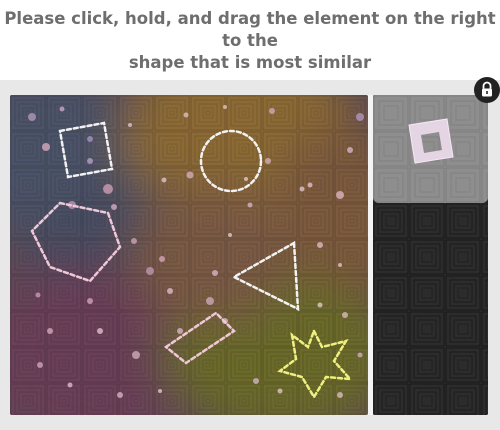  What do you see at coordinates (250, 62) in the screenshot?
I see `instruction-line-2: shape that is most similar` at bounding box center [250, 62].